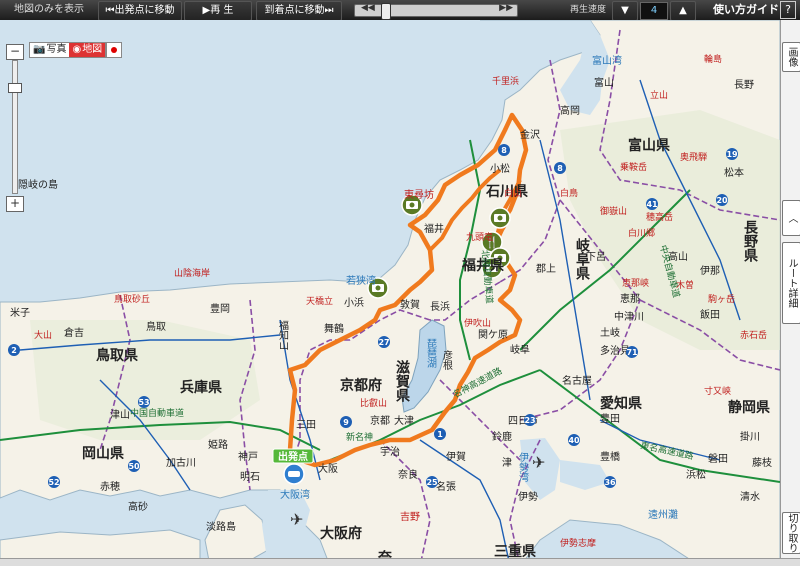  I want to click on goto-start-label: 出発点に移動, so click(144, 10).